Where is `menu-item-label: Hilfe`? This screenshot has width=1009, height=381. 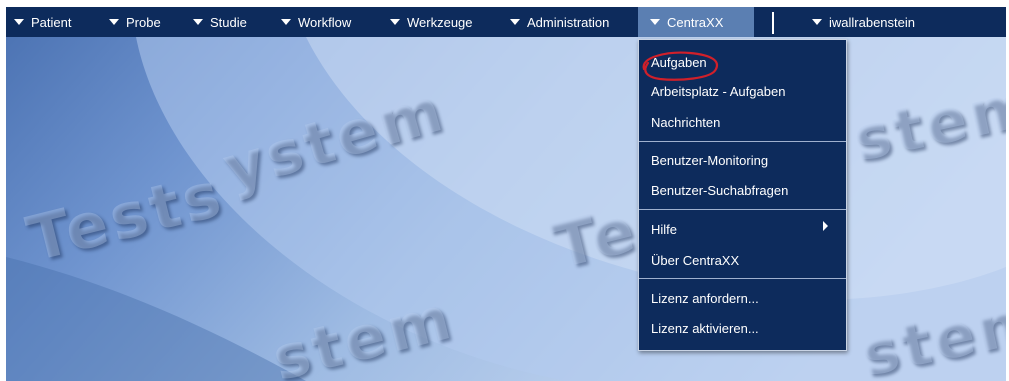 menu-item-label: Hilfe is located at coordinates (664, 229).